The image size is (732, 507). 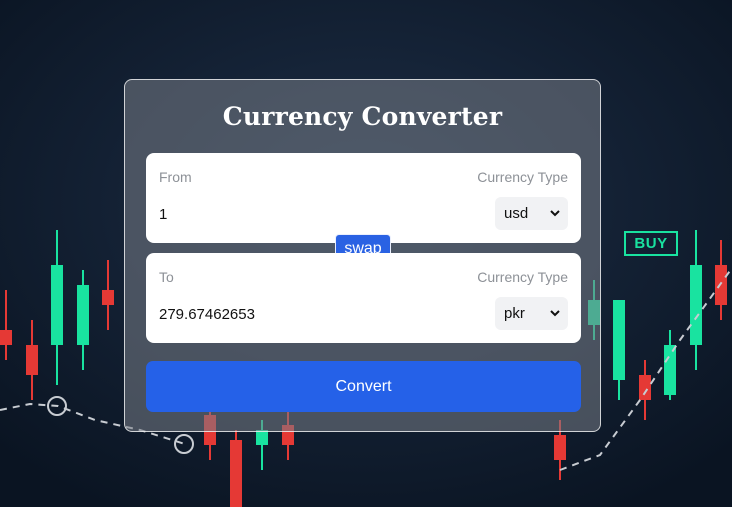 I want to click on buy-badge: BUY, so click(x=651, y=243).